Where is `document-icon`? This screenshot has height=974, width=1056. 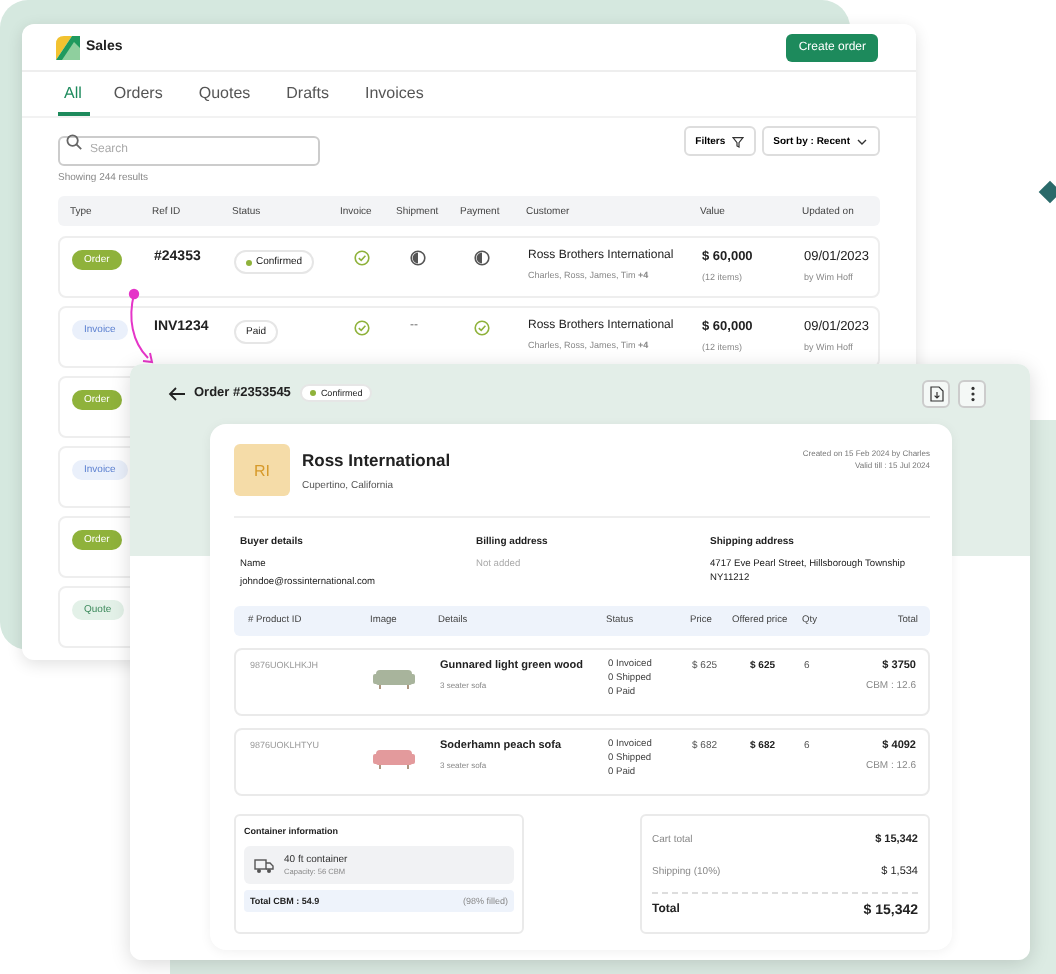 document-icon is located at coordinates (936, 393).